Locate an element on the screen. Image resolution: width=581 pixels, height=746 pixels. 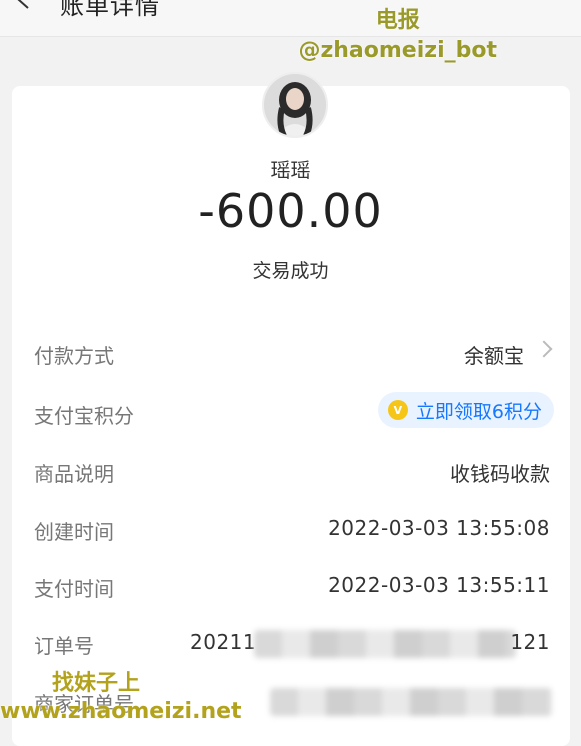
order-number-prefix: 20211 is located at coordinates (223, 642).